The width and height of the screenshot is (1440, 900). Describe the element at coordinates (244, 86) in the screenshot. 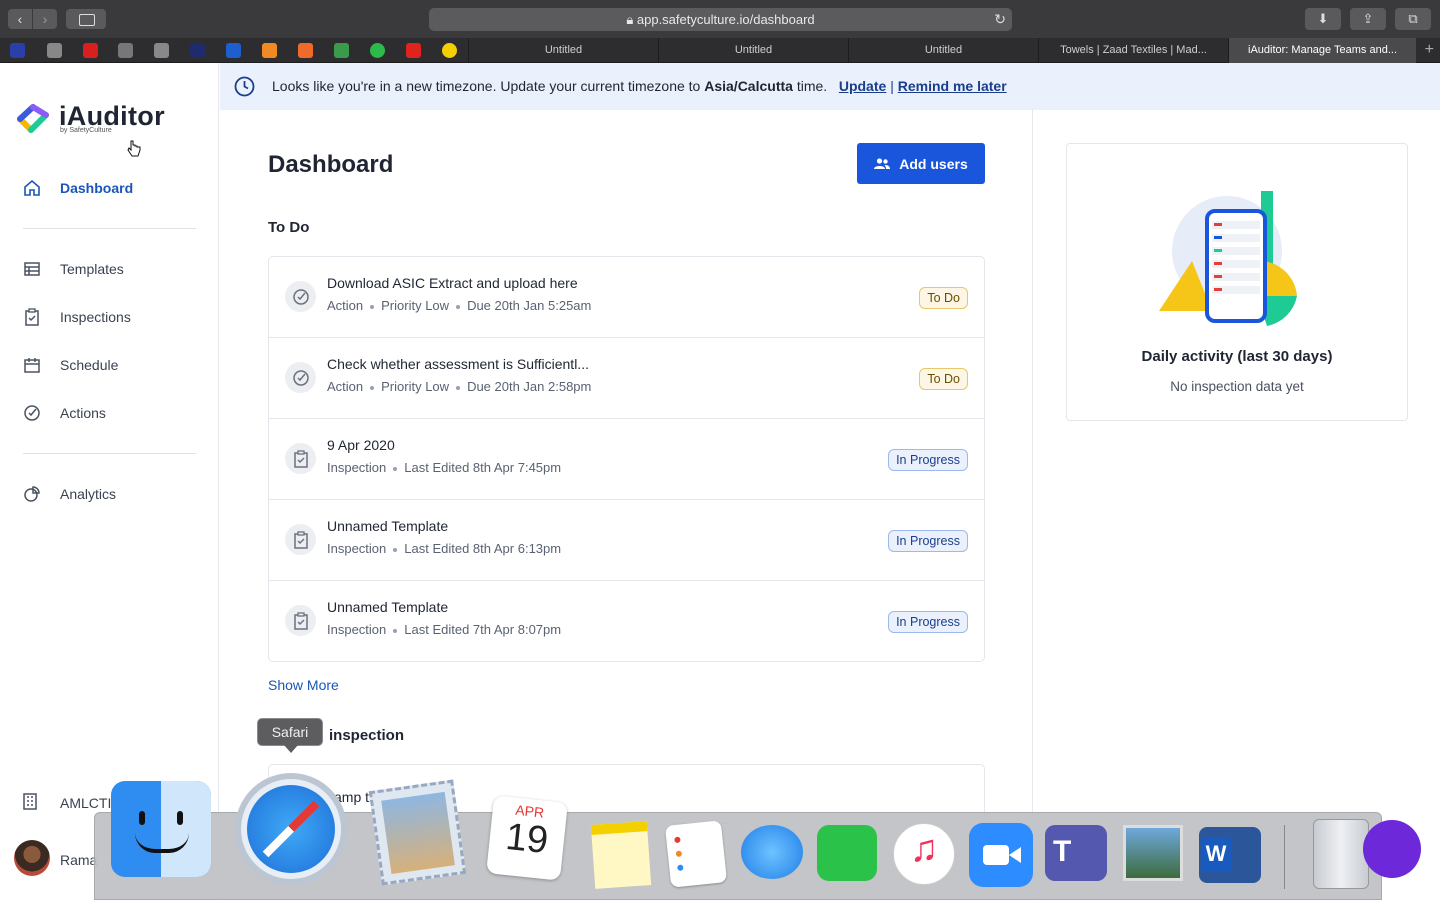

I see `clock-icon` at that location.